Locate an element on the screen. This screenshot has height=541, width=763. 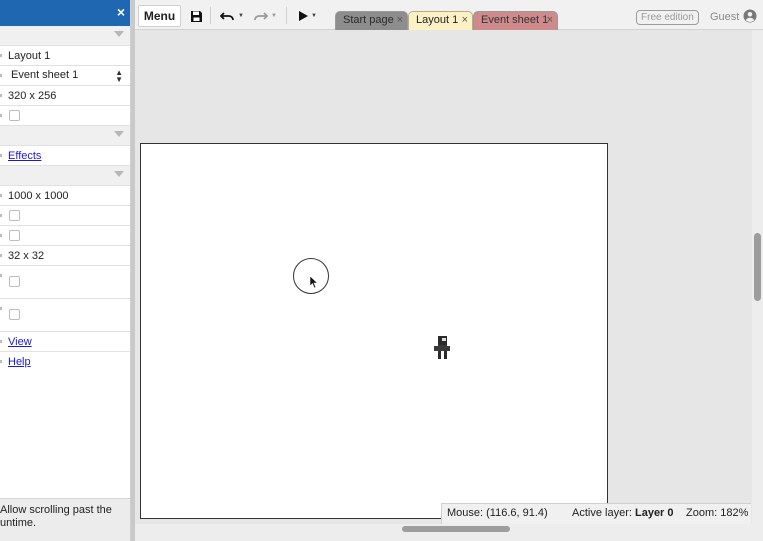
mouse-position: Mouse: (116.6, 91.4) is located at coordinates (497, 513).